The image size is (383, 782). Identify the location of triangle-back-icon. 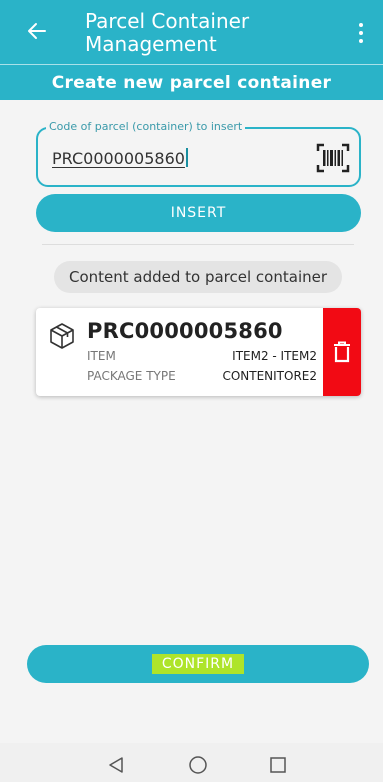
(116, 765).